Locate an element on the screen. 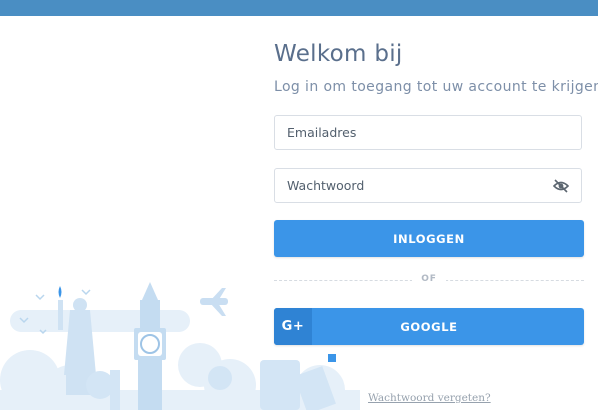 The width and height of the screenshot is (598, 410). login-button: INLOGGEN is located at coordinates (429, 238).